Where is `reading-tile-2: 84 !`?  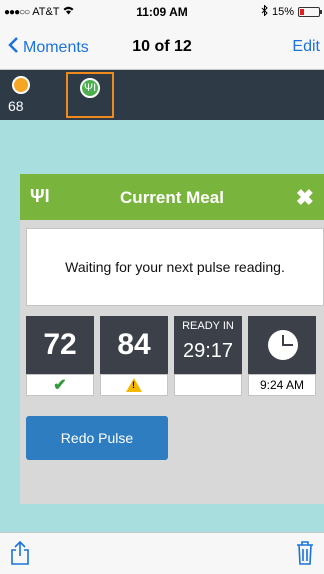 reading-tile-2: 84 ! is located at coordinates (134, 356).